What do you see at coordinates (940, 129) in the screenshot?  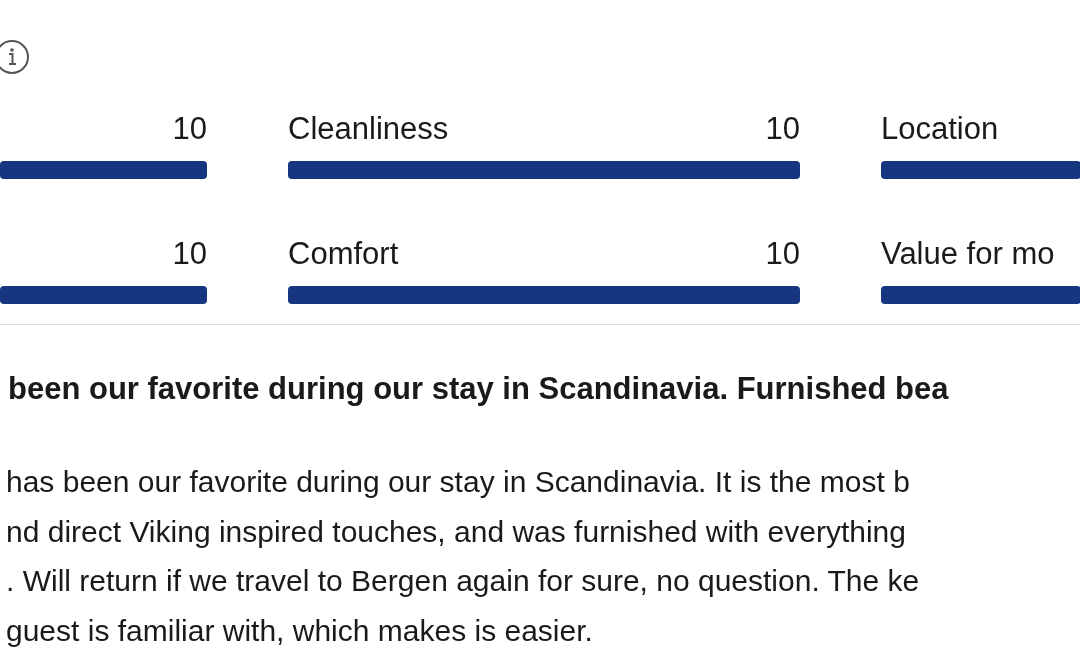 I see `rating-label: Location` at bounding box center [940, 129].